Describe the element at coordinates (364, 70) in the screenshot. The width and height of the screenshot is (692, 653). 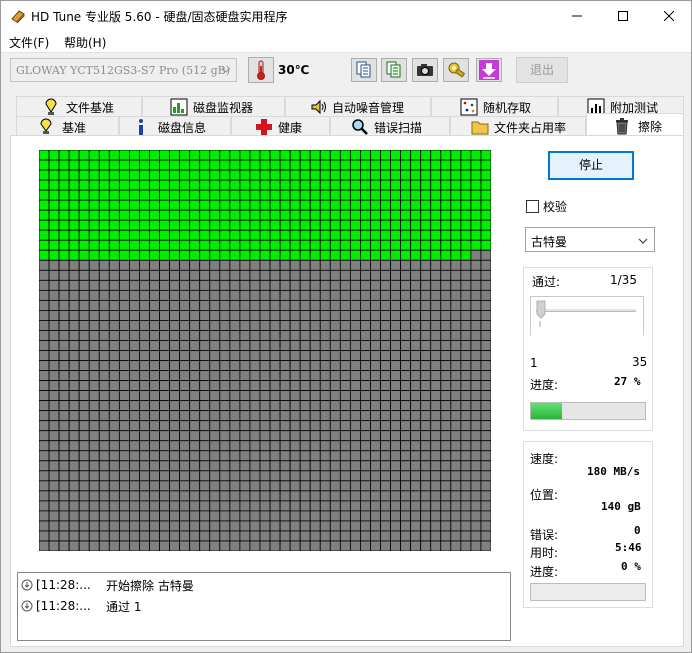
I see `copy-info-button` at that location.